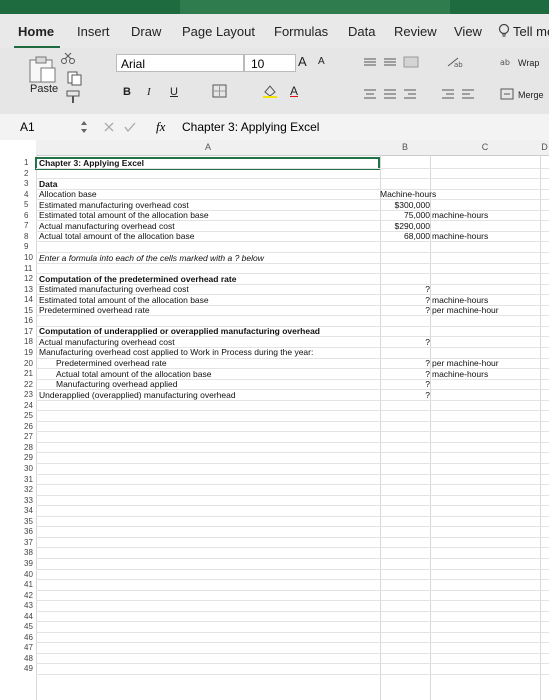 The image size is (549, 700). Describe the element at coordinates (18, 174) in the screenshot. I see `row-header: 2` at that location.